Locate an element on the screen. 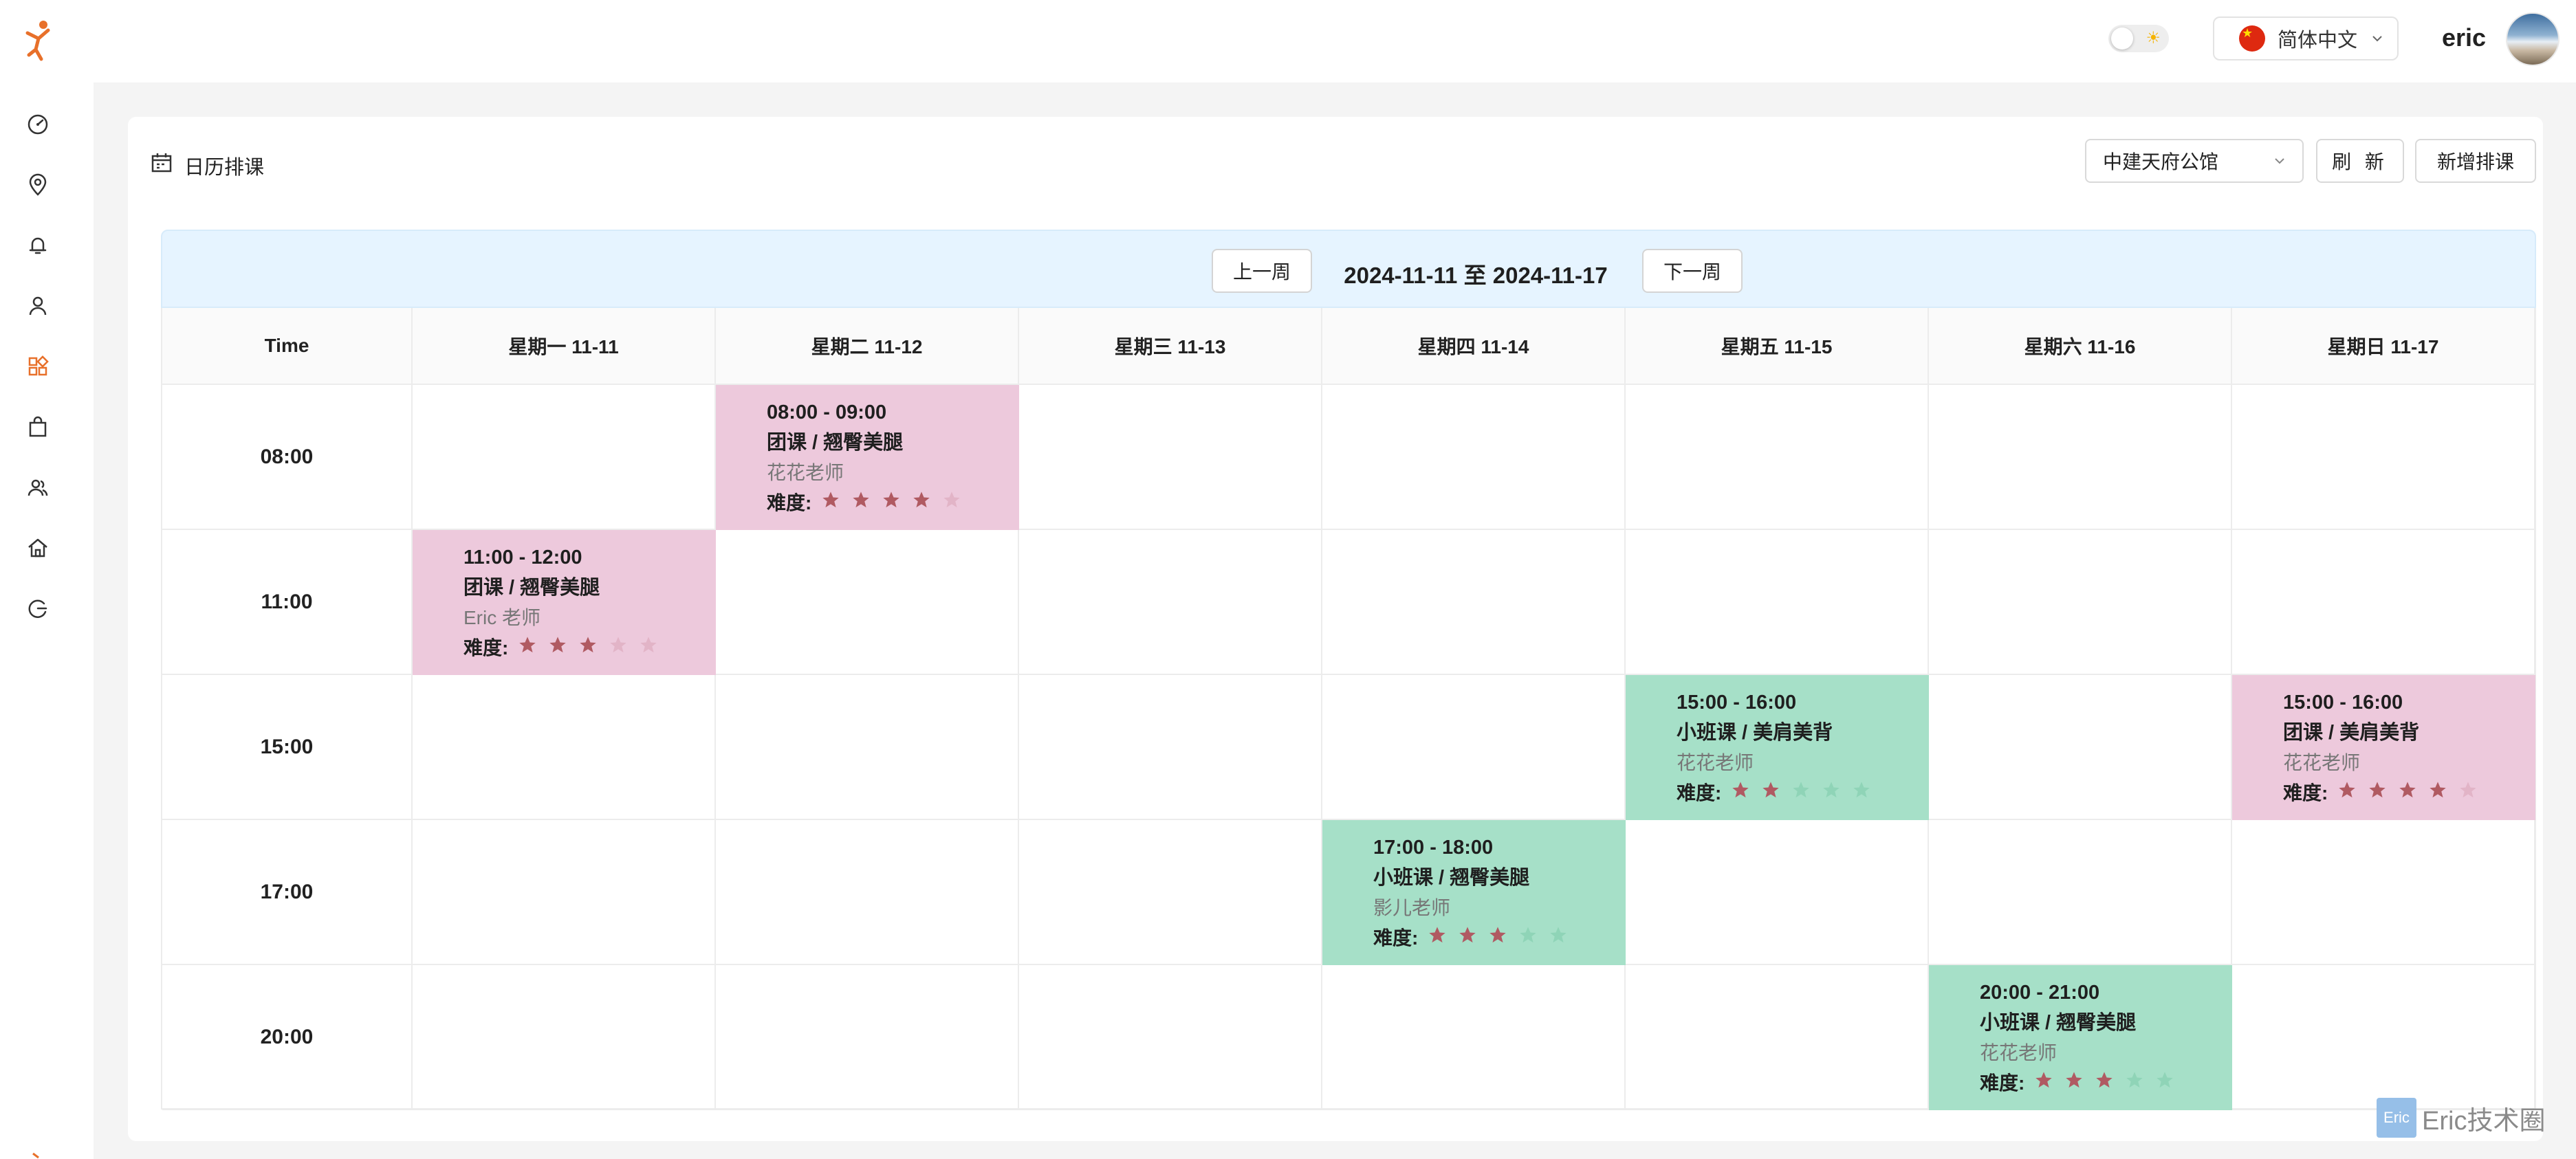  sun-icon: ☀ is located at coordinates (2153, 37).